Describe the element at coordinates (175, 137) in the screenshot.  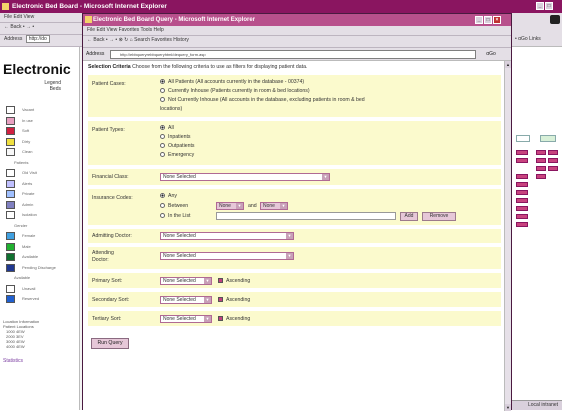
I see `patient-type-inpatients: Inpatients` at that location.